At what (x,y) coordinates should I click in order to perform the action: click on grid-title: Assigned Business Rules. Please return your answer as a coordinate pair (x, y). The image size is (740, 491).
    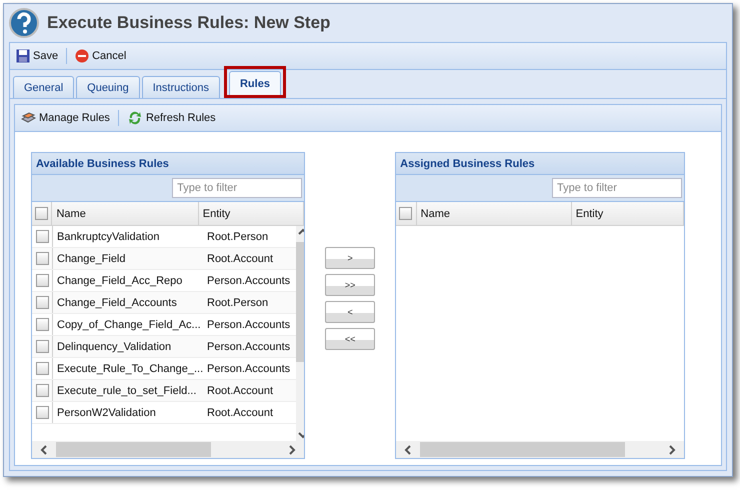
    Looking at the image, I should click on (540, 164).